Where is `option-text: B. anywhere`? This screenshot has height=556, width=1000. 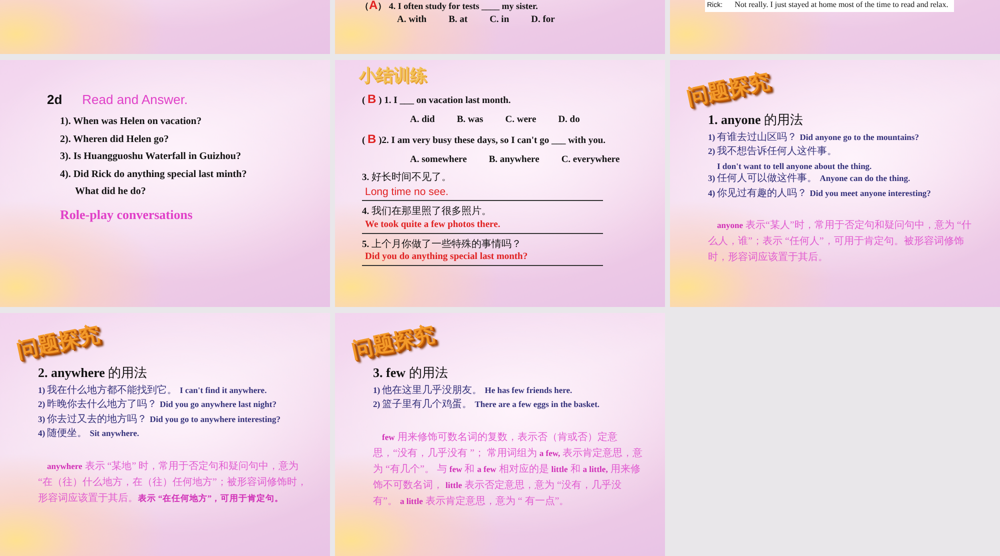 option-text: B. anywhere is located at coordinates (514, 160).